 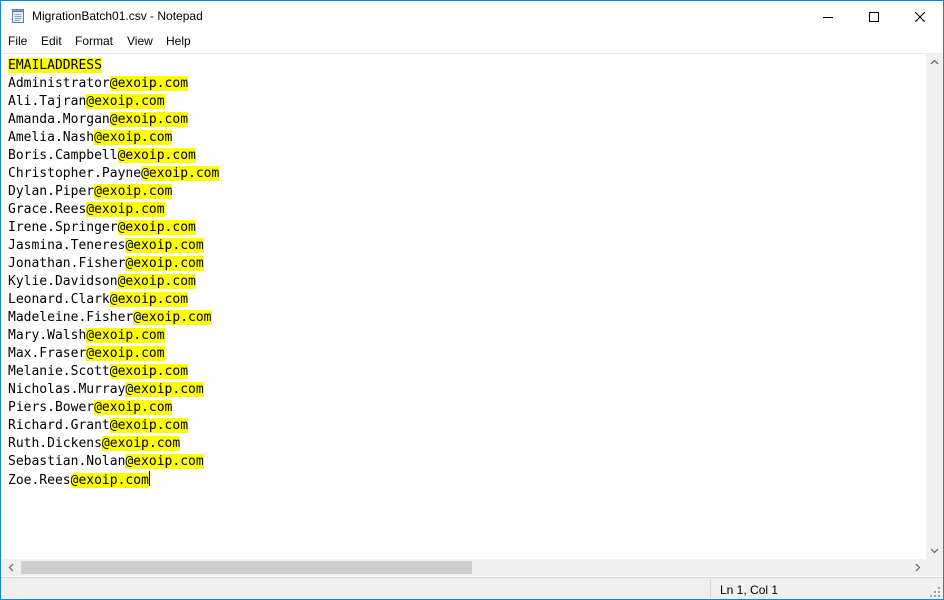 I want to click on chevron-right-icon, so click(x=917, y=567).